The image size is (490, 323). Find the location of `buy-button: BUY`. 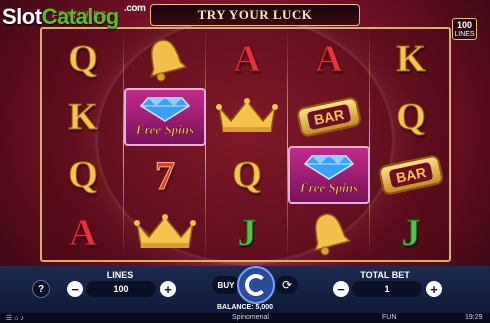

buy-button: BUY is located at coordinates (226, 285).